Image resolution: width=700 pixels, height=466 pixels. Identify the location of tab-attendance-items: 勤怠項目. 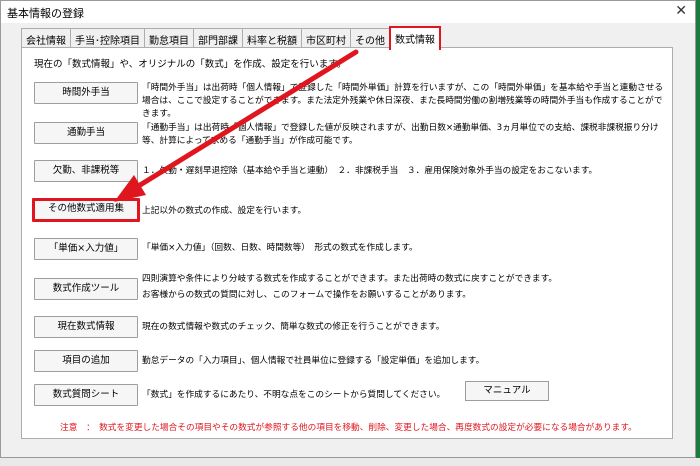
(169, 38).